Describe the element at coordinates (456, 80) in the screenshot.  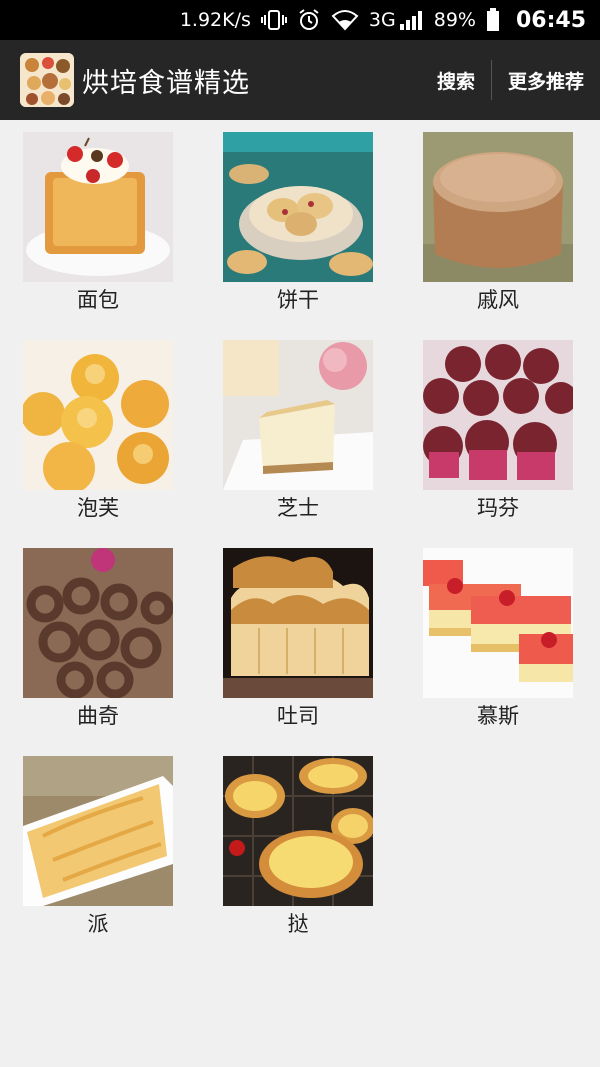
I see `search-button: 搜索` at that location.